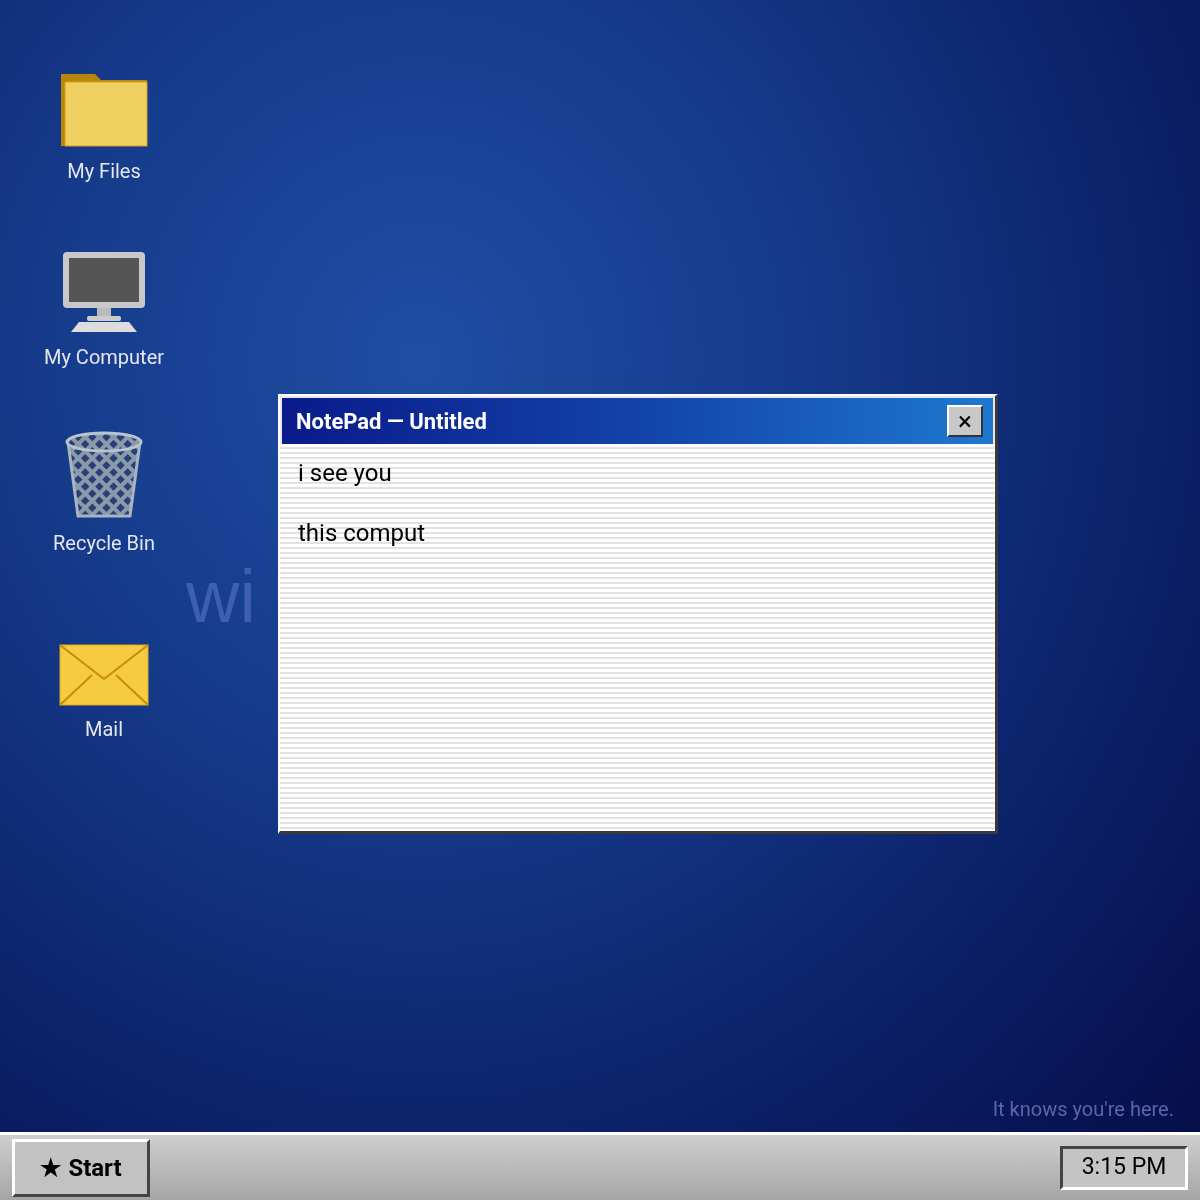  Describe the element at coordinates (345, 473) in the screenshot. I see `text-line: i see you` at that location.